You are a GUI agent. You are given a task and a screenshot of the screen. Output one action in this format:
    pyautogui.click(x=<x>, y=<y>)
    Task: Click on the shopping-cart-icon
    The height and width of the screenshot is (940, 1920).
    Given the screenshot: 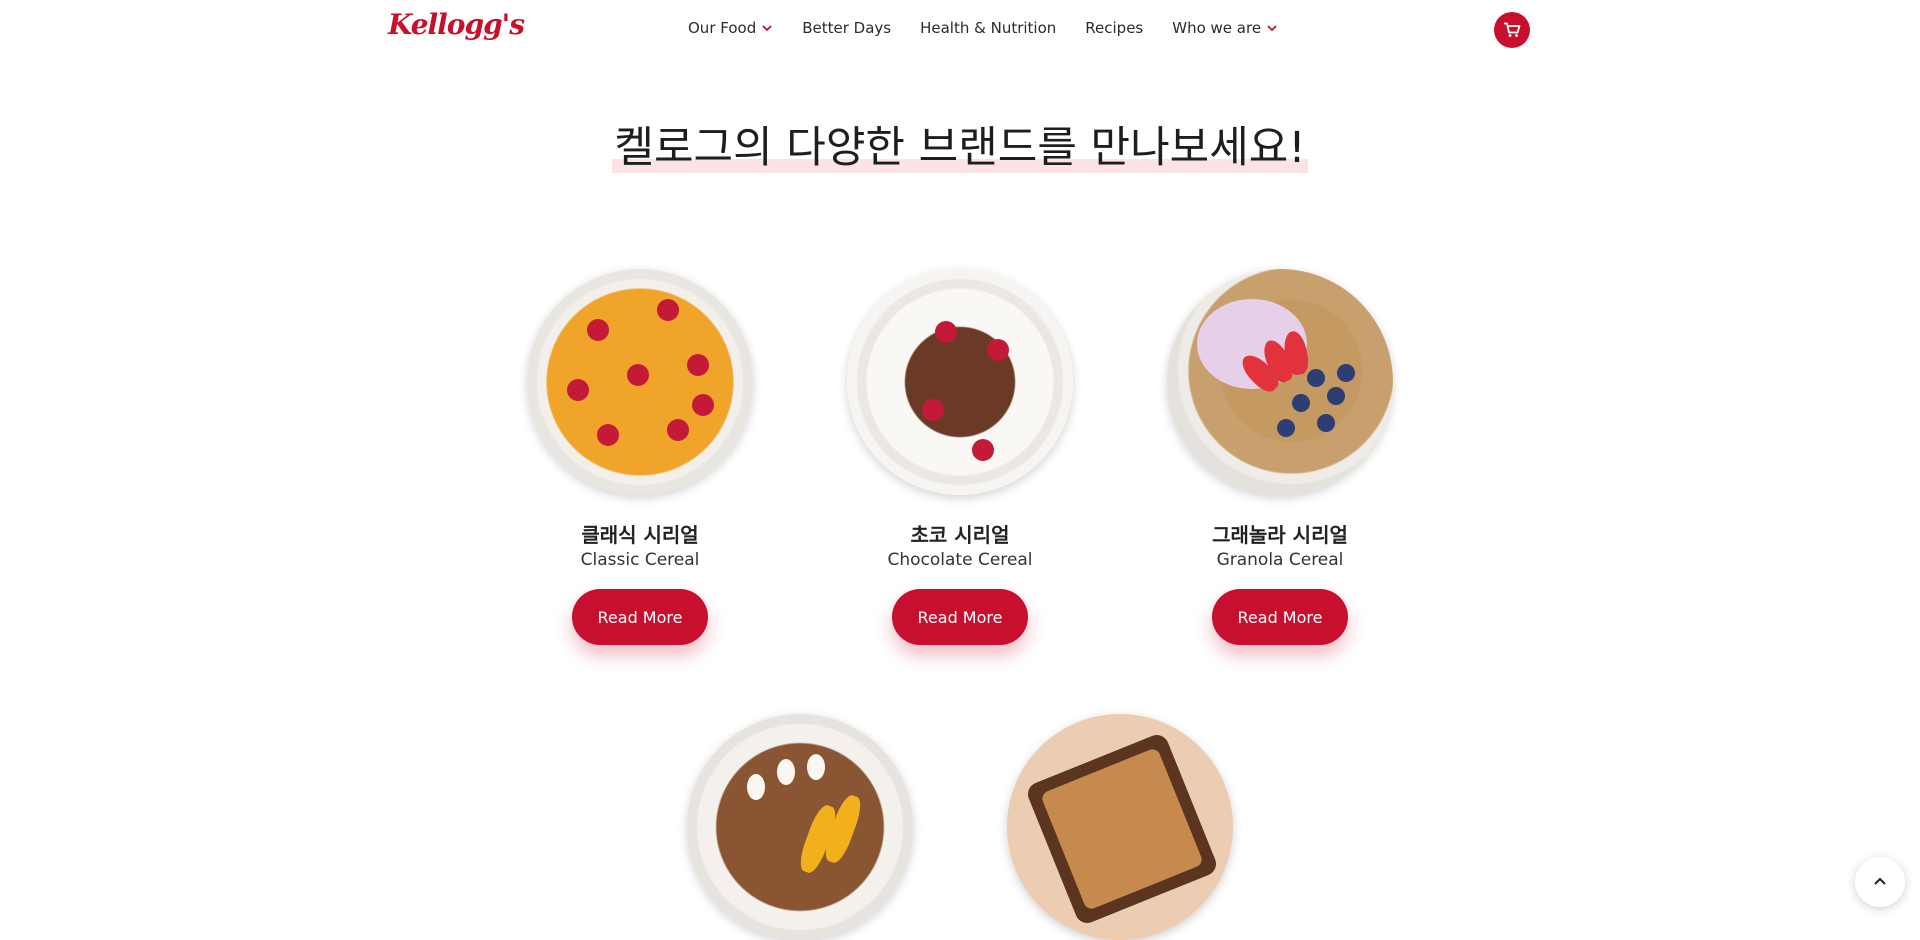 What is the action you would take?
    pyautogui.click(x=1512, y=29)
    